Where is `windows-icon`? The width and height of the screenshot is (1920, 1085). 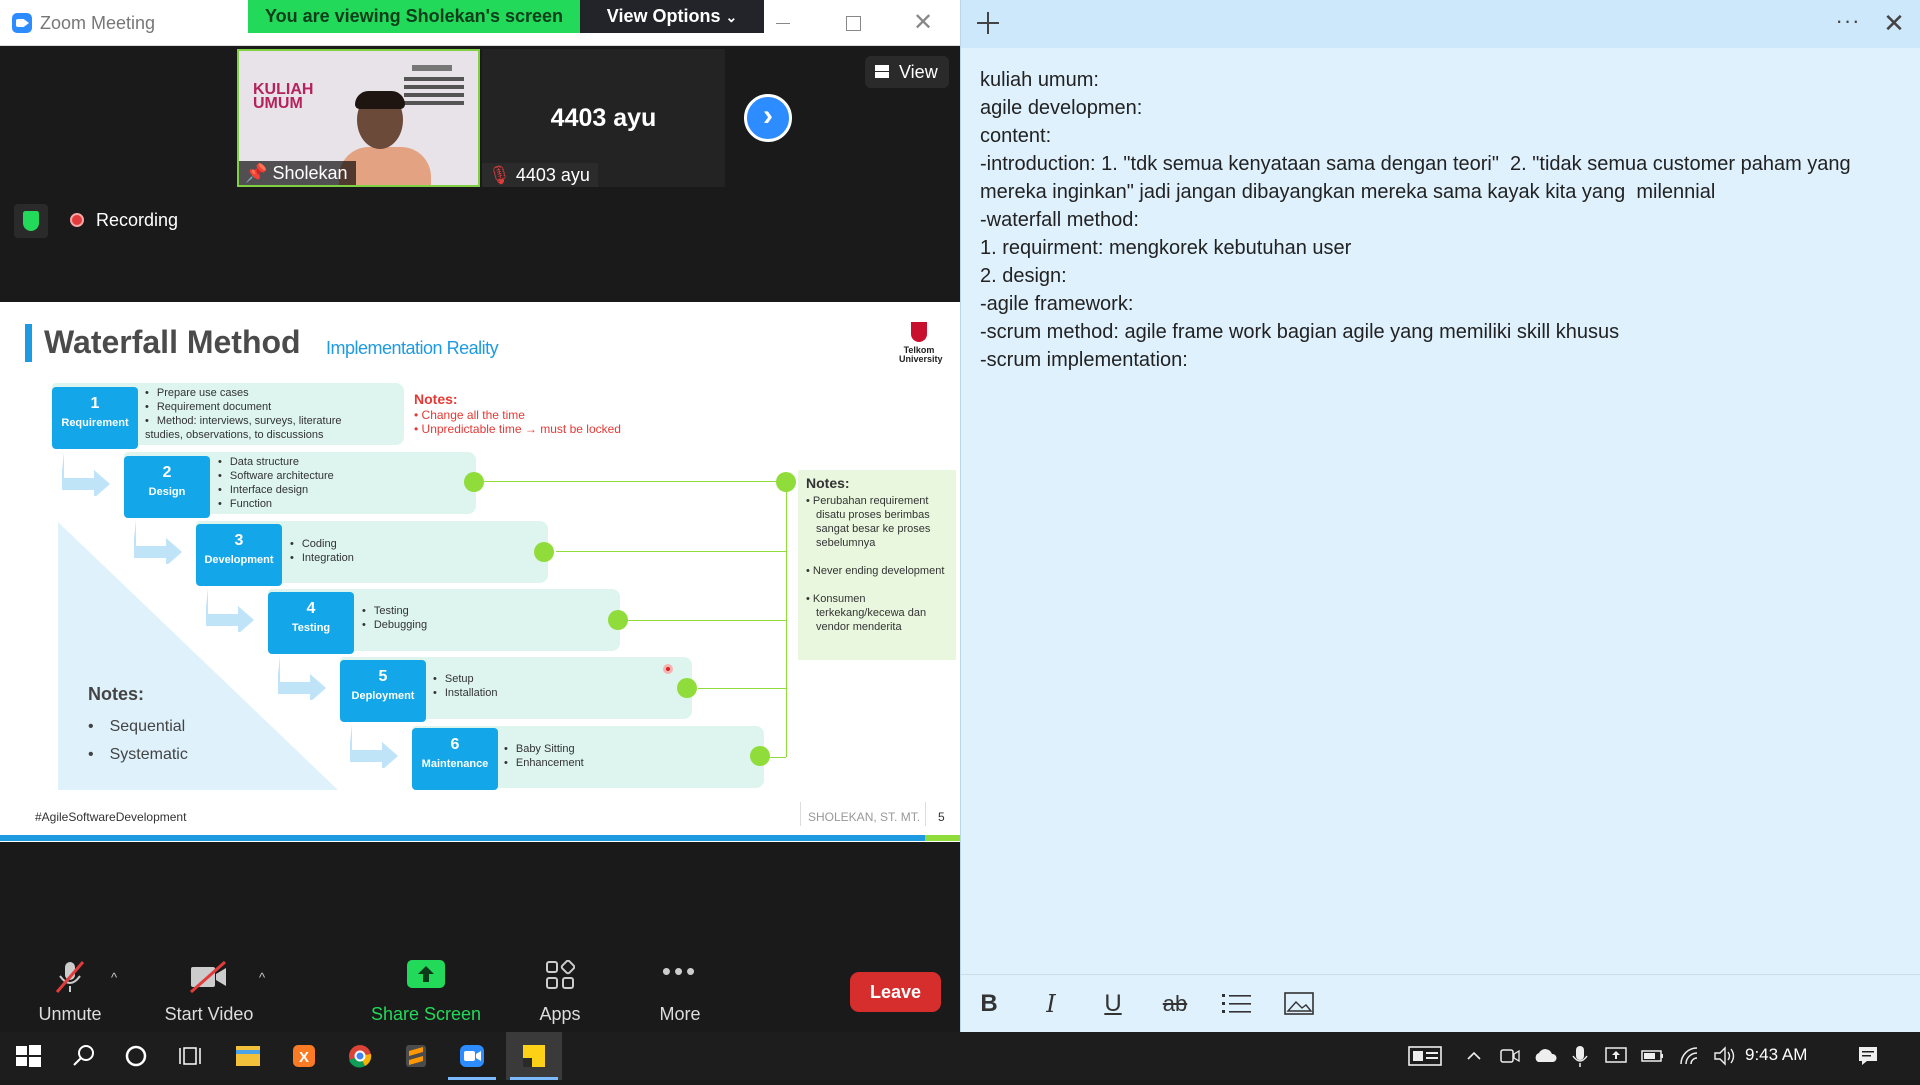 windows-icon is located at coordinates (28, 1056).